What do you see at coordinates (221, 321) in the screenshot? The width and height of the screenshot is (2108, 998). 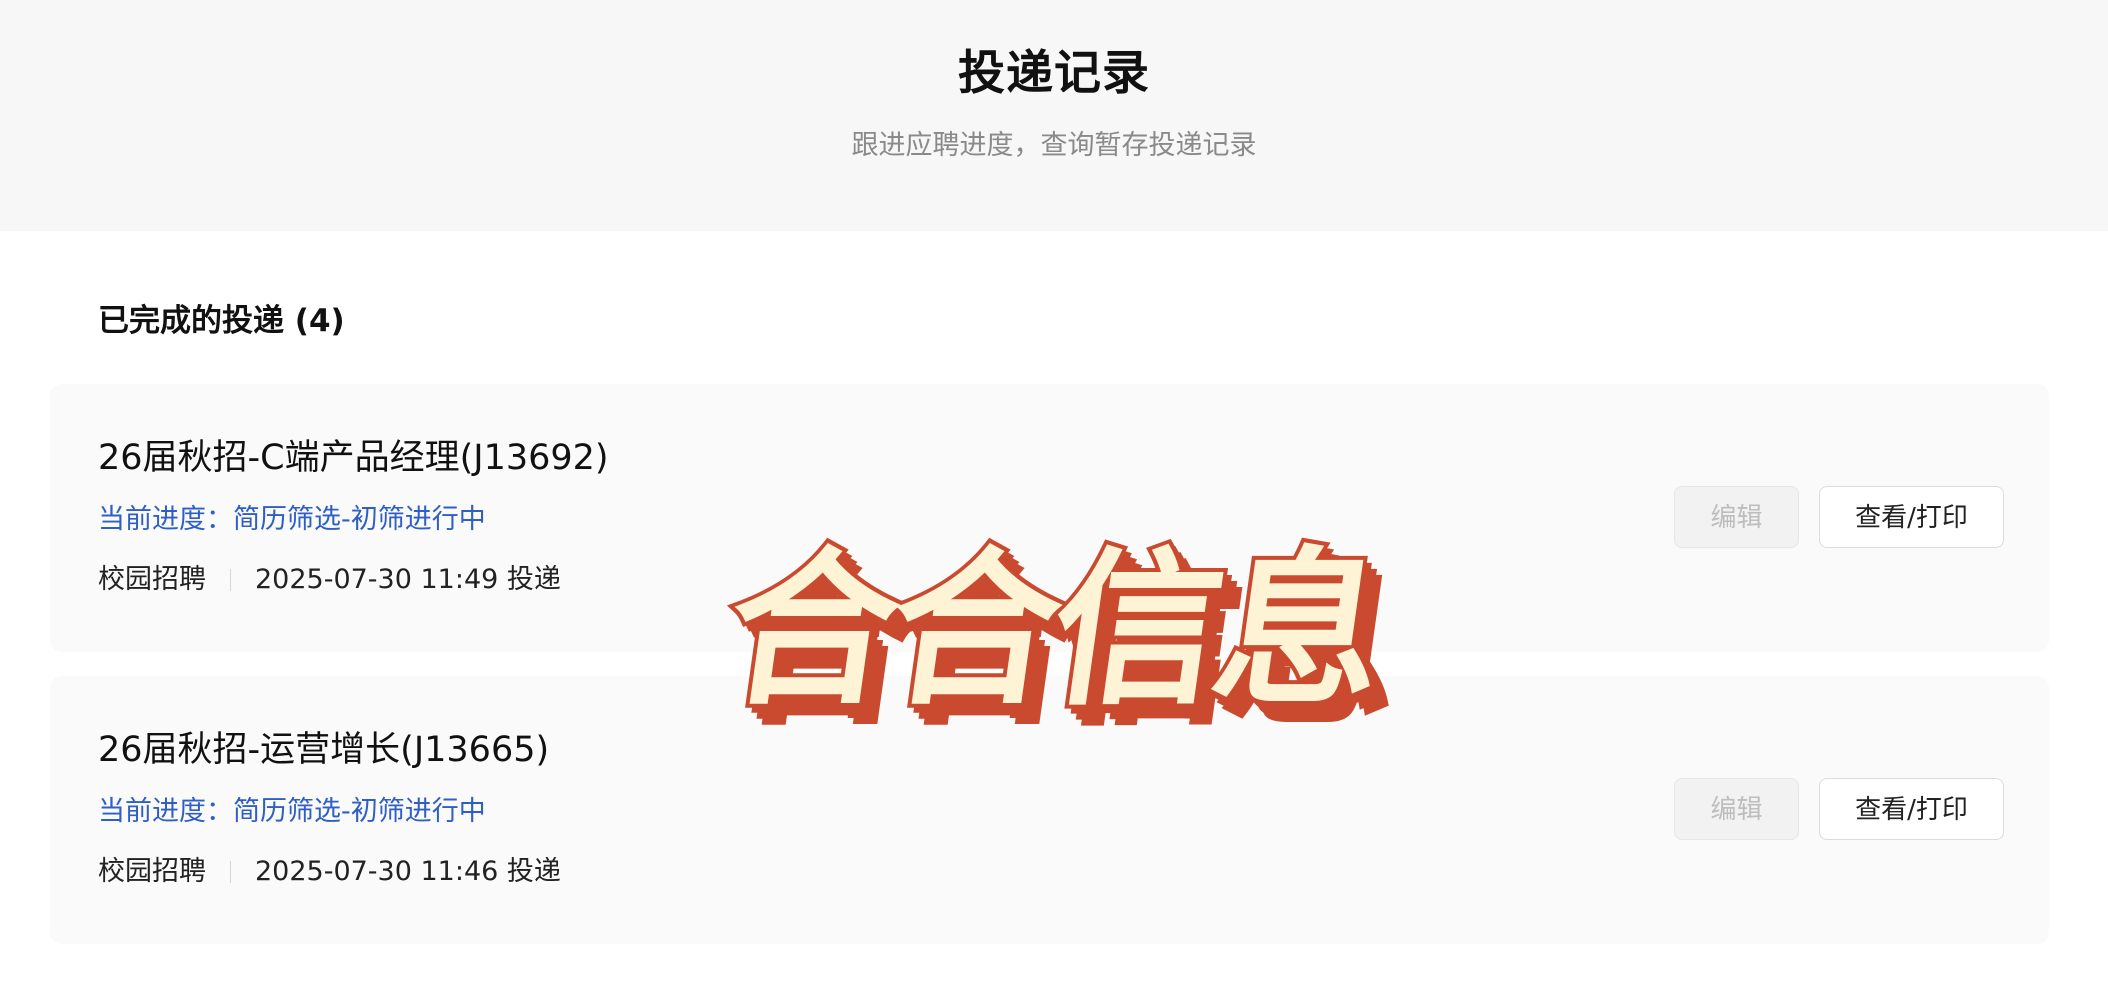 I see `section-title: 已完成的投递 (4)` at bounding box center [221, 321].